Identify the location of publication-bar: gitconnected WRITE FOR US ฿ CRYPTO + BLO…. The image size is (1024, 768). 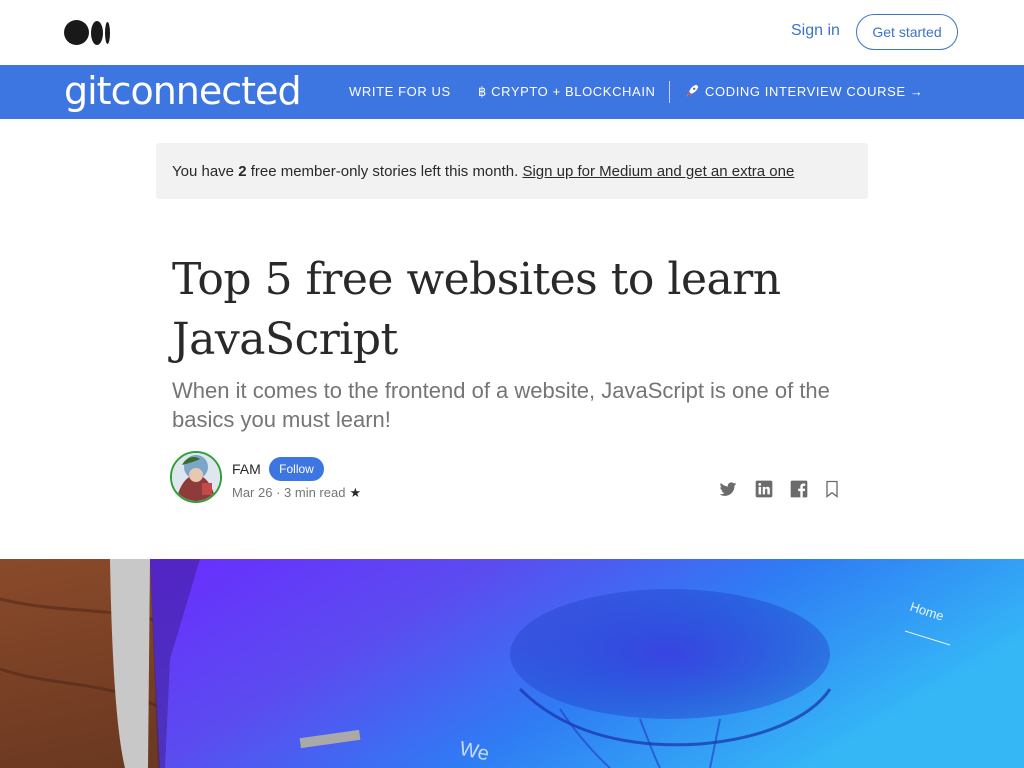
(512, 92).